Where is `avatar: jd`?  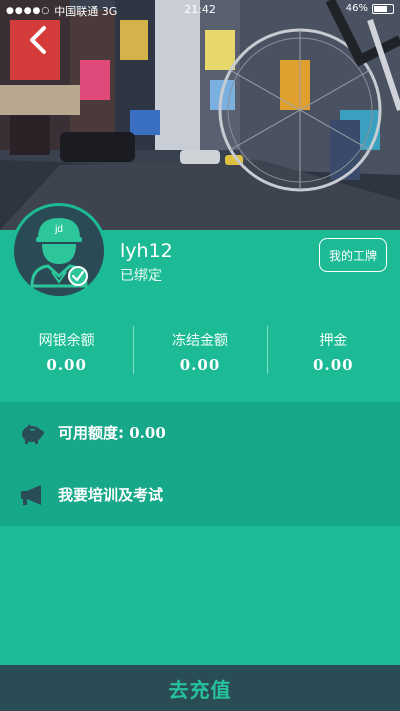 avatar: jd is located at coordinates (59, 251).